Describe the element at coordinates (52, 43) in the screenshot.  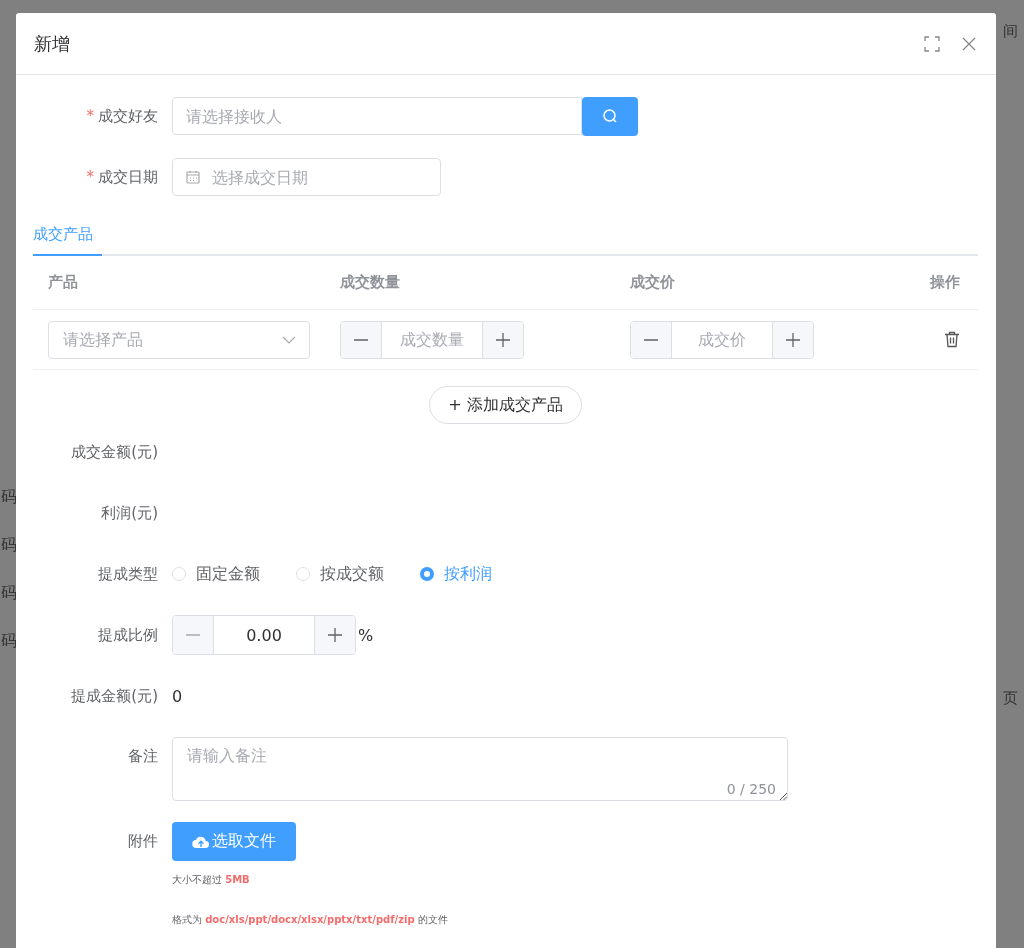
I see `dialog-title: 新增` at that location.